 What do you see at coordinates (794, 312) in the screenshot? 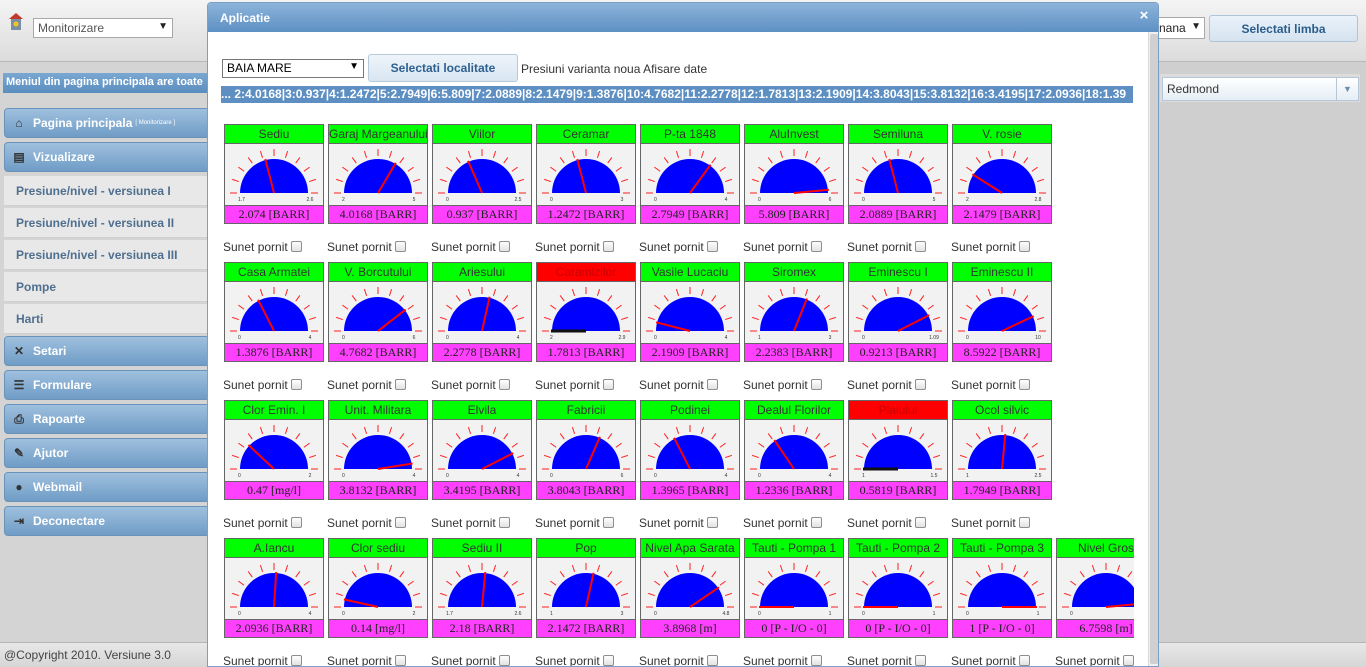
I see `gauge-widget: Siromex 1 3 2.2383 [BARR]` at bounding box center [794, 312].